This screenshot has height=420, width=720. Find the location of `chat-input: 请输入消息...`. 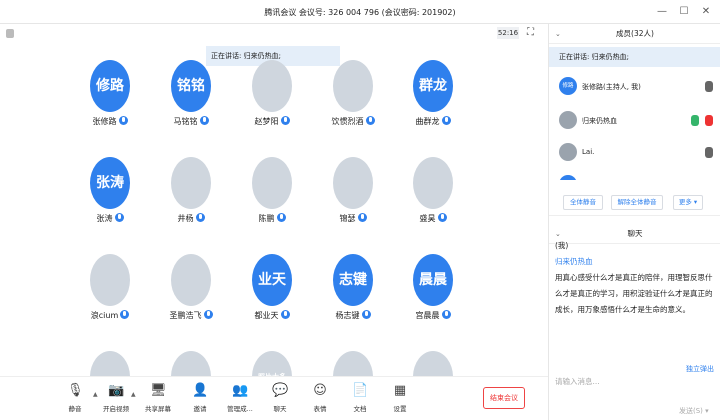

chat-input: 请输入消息... is located at coordinates (577, 381).